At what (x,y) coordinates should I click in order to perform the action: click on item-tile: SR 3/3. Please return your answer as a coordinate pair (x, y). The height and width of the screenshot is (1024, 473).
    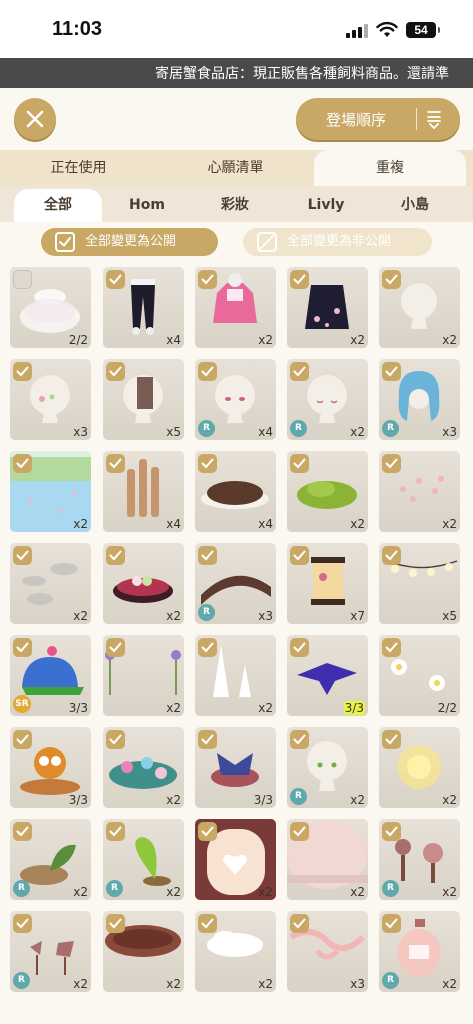
    Looking at the image, I should click on (50, 675).